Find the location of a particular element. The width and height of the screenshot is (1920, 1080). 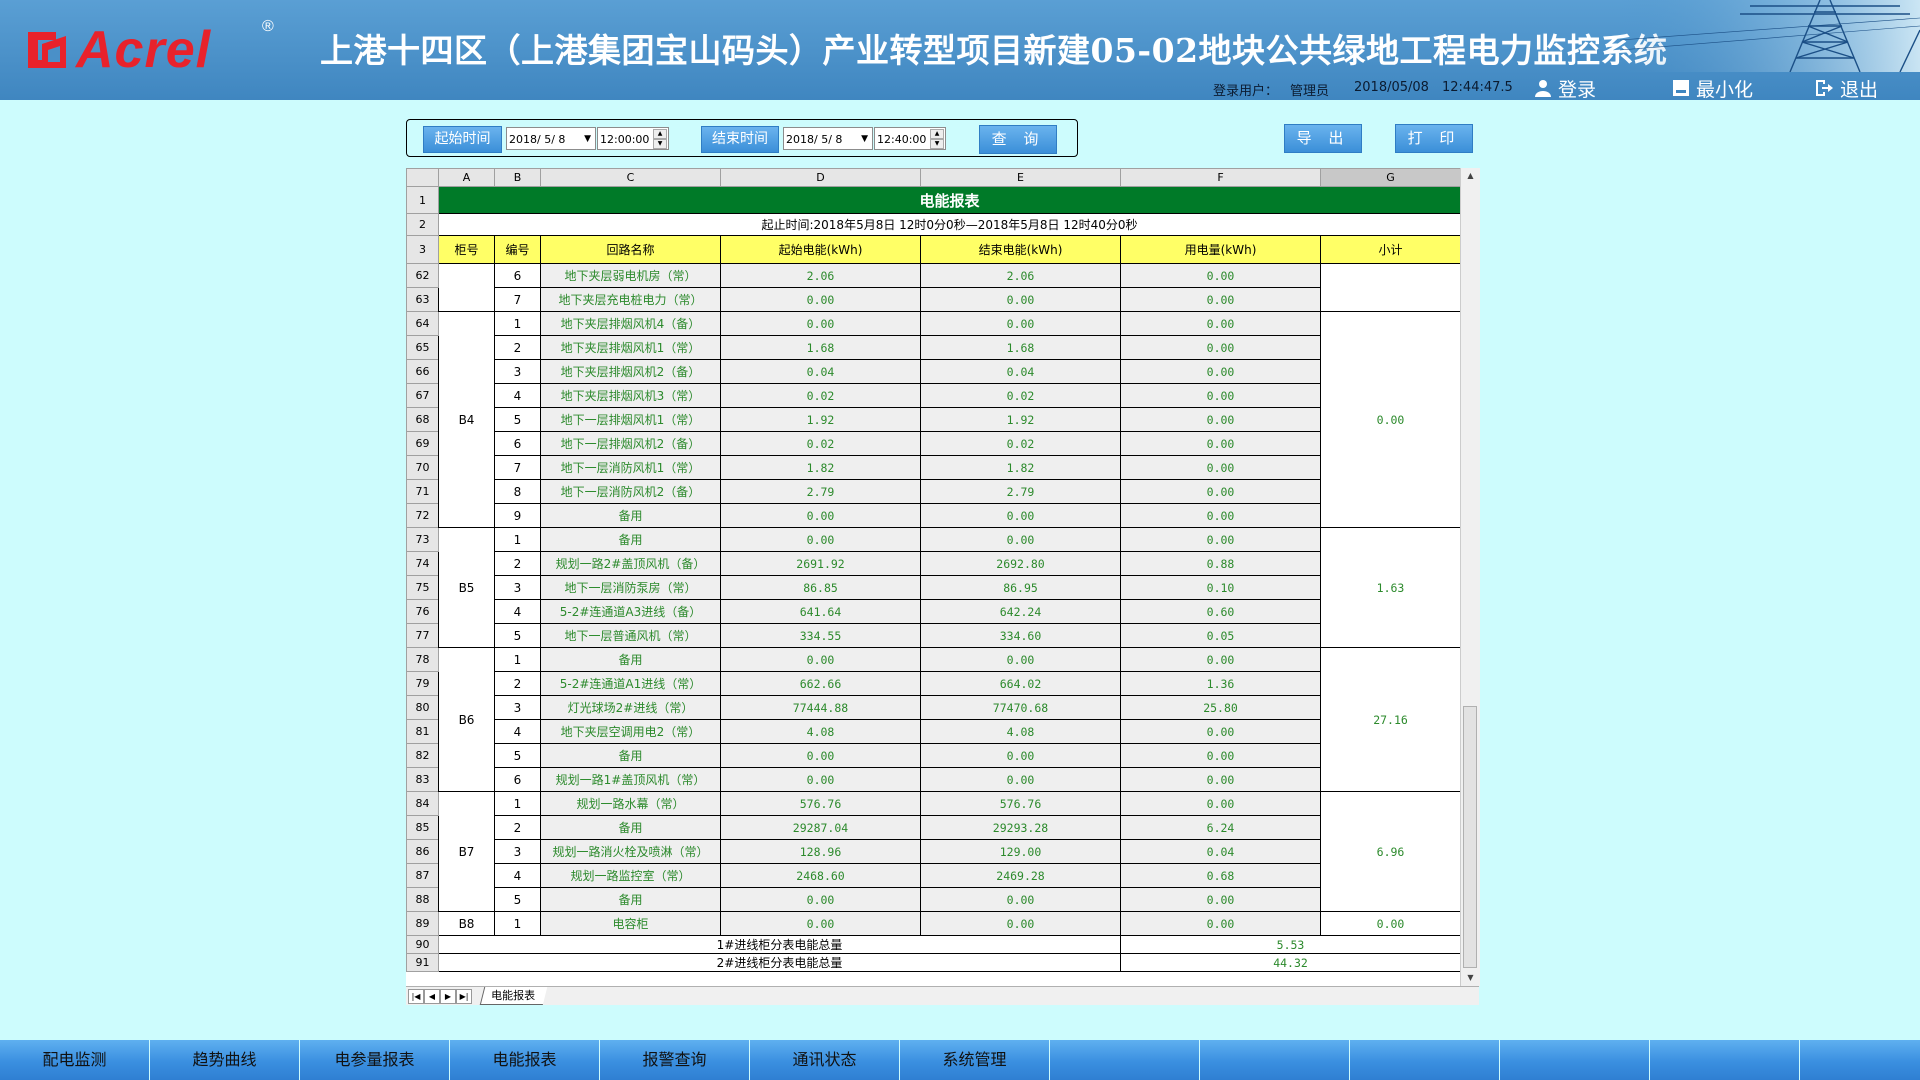

circuit-name-cell: 地下夹层充电桩电力（常） is located at coordinates (630, 299).